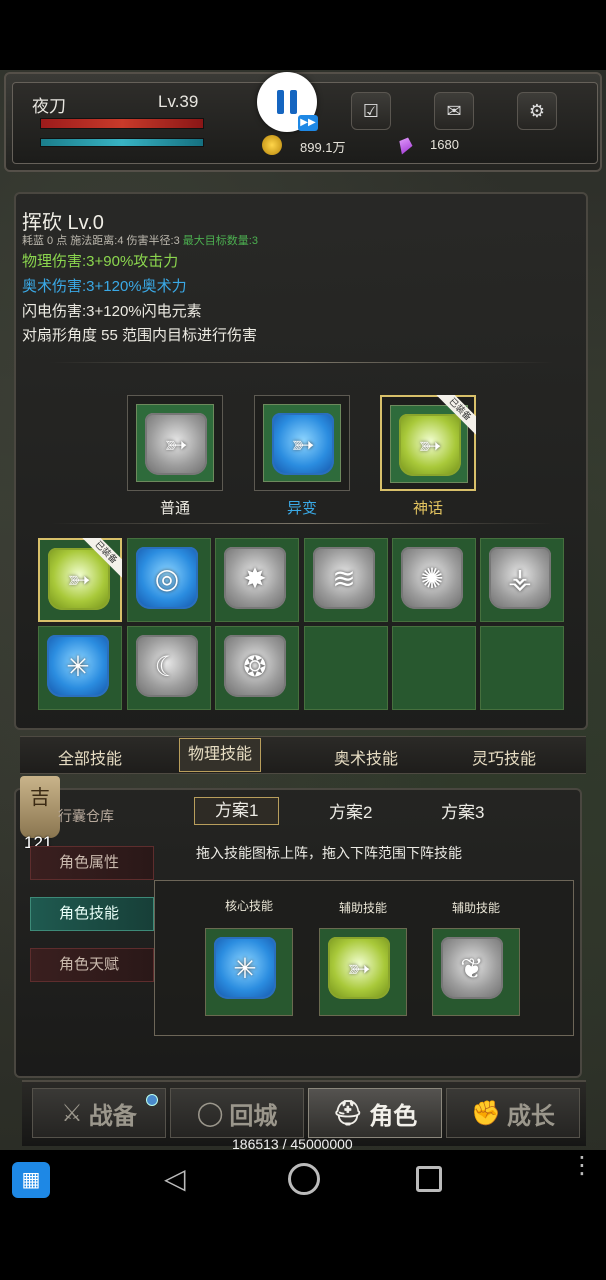  I want to click on mp-bar, so click(122, 142).